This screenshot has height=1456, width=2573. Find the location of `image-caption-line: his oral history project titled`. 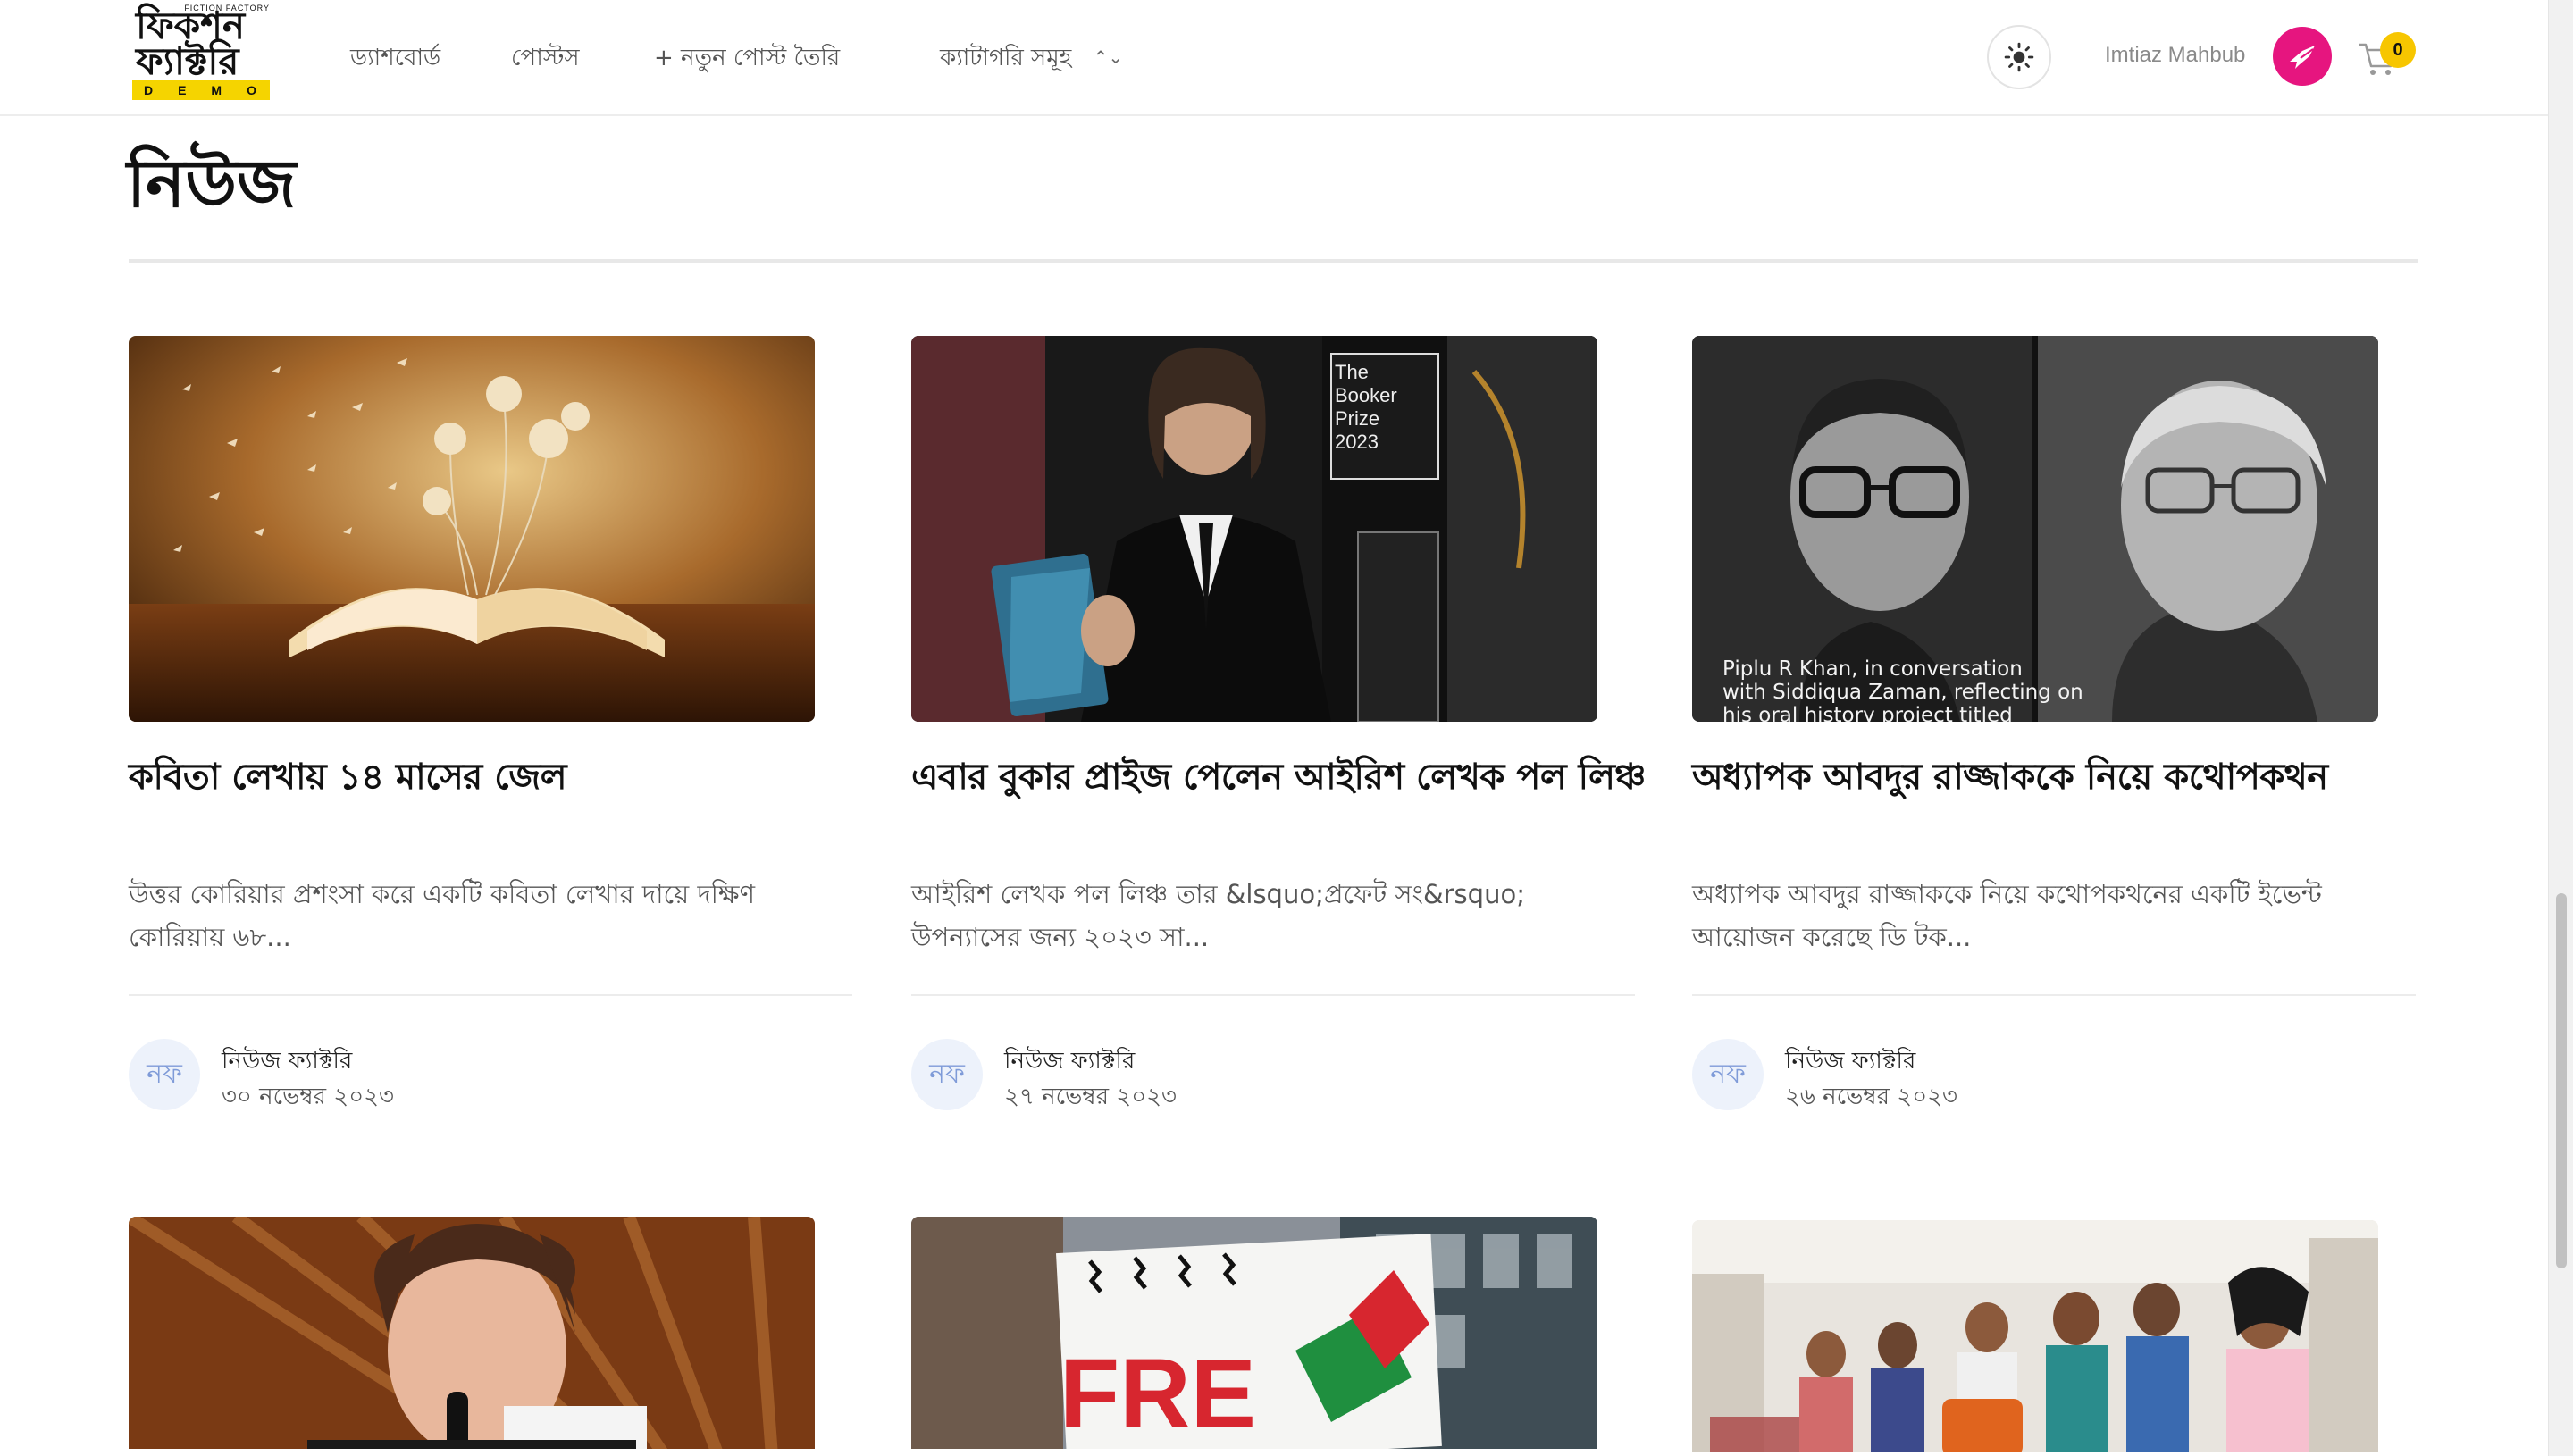

image-caption-line: his oral history project titled is located at coordinates (1868, 713).